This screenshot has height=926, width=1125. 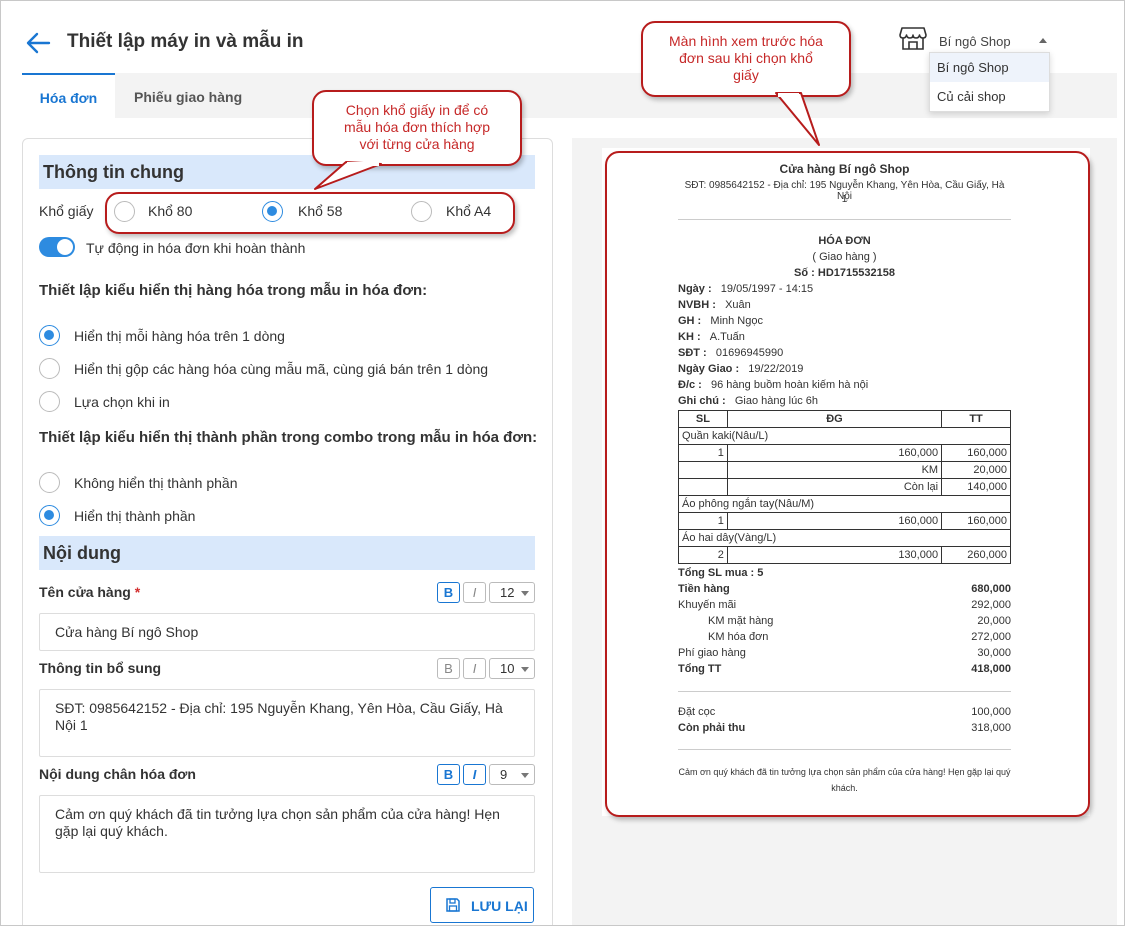 What do you see at coordinates (49, 515) in the screenshot?
I see `combo-show-radio` at bounding box center [49, 515].